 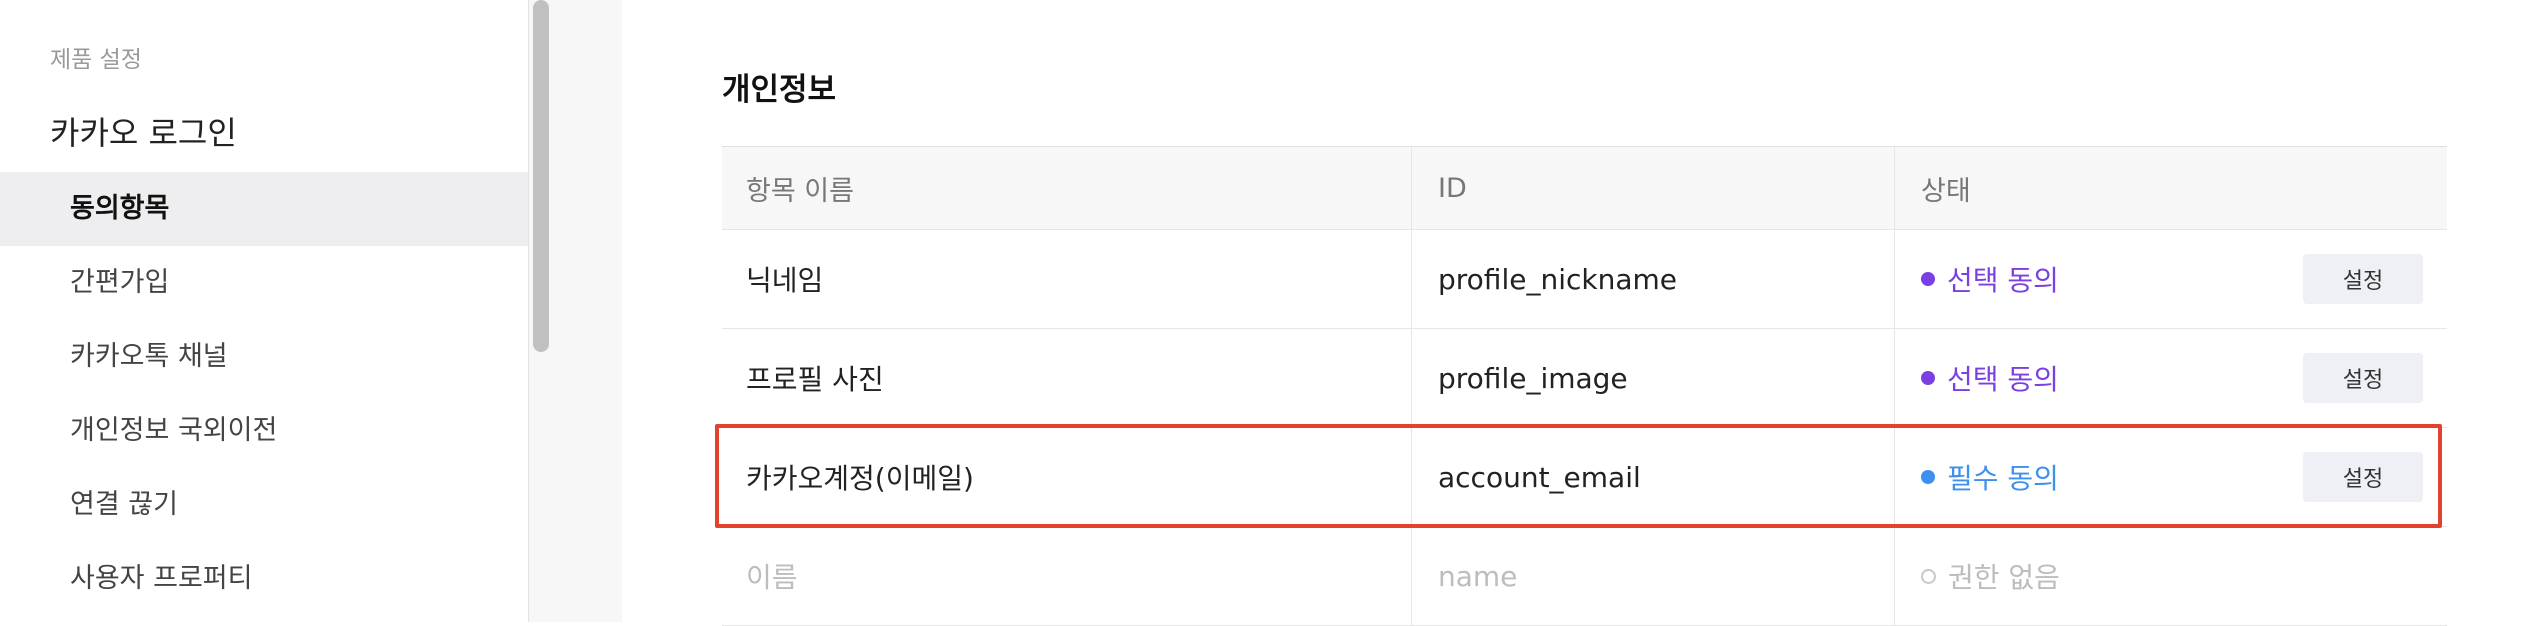 What do you see at coordinates (2363, 477) in the screenshot?
I see `setting-button-account-email: 설정` at bounding box center [2363, 477].